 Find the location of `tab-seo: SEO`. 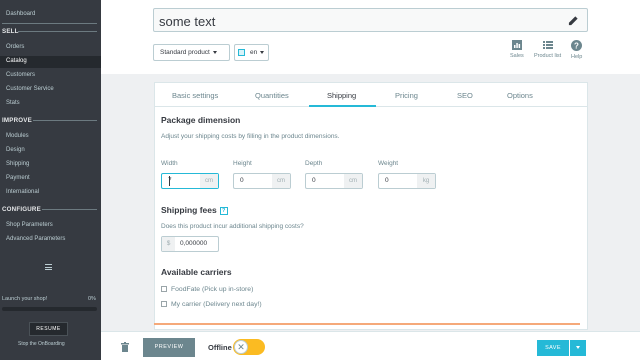

tab-seo: SEO is located at coordinates (465, 95).